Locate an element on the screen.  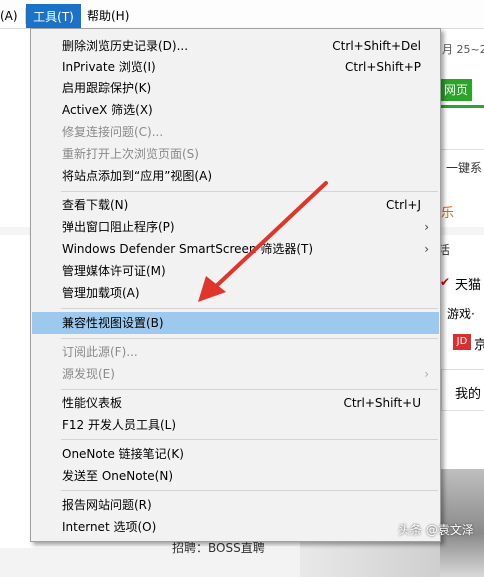
menu-item-label: F12 开发人员工具(L) is located at coordinates (119, 425).